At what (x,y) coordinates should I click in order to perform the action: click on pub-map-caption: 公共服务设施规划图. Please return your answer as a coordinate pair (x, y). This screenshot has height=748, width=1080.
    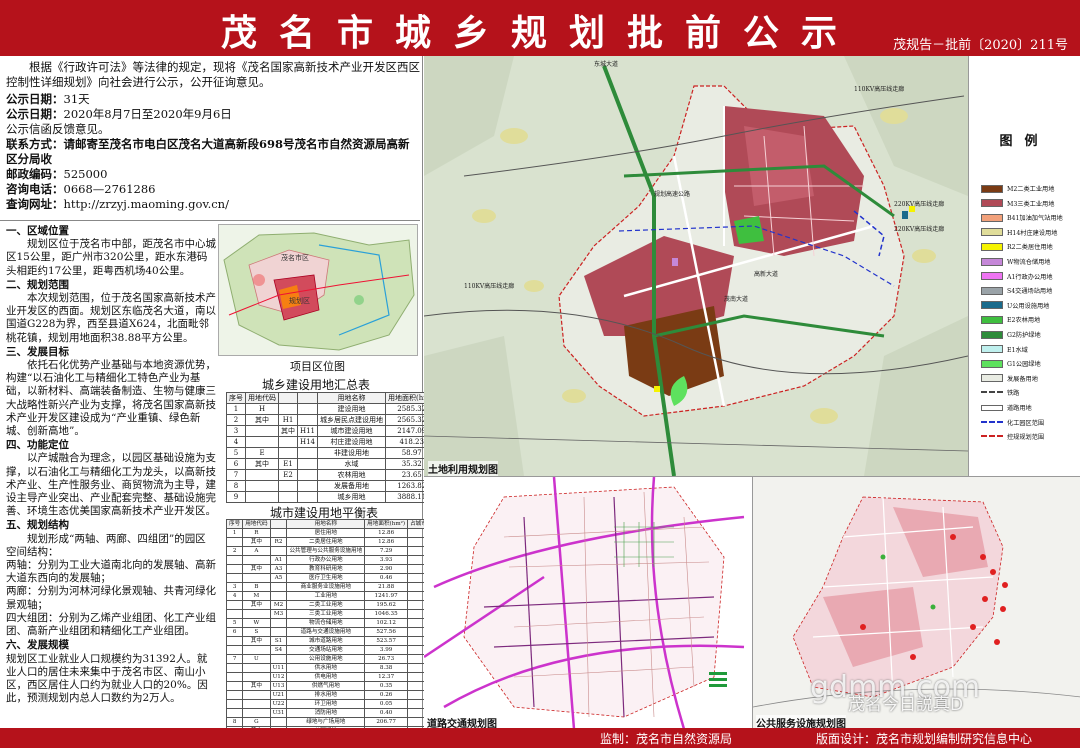
    Looking at the image, I should click on (801, 721).